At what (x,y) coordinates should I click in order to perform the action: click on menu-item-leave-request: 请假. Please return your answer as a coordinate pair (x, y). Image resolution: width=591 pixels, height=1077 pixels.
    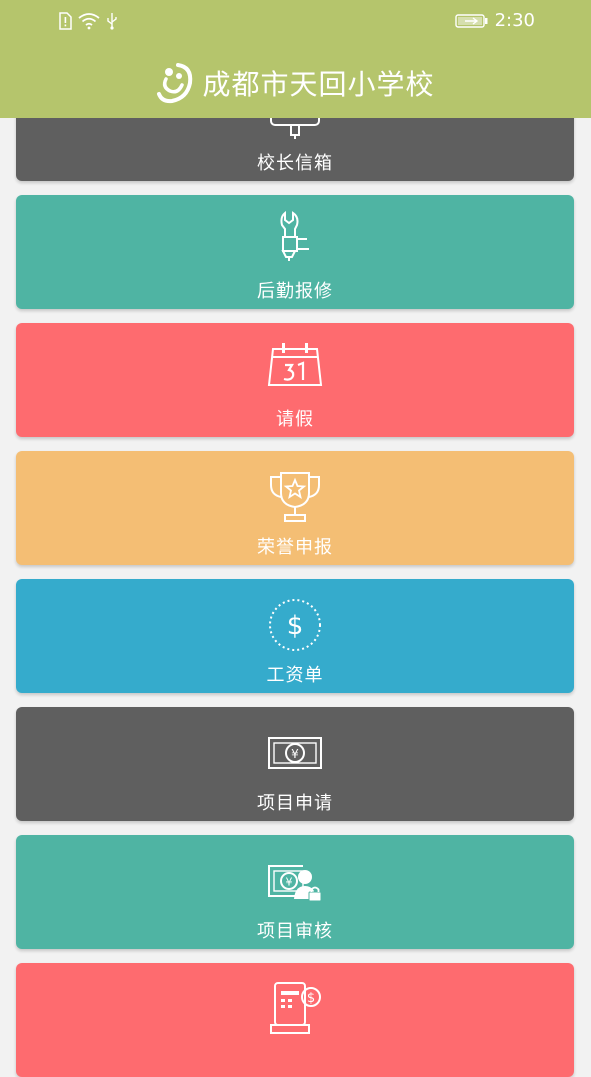
    Looking at the image, I should click on (295, 380).